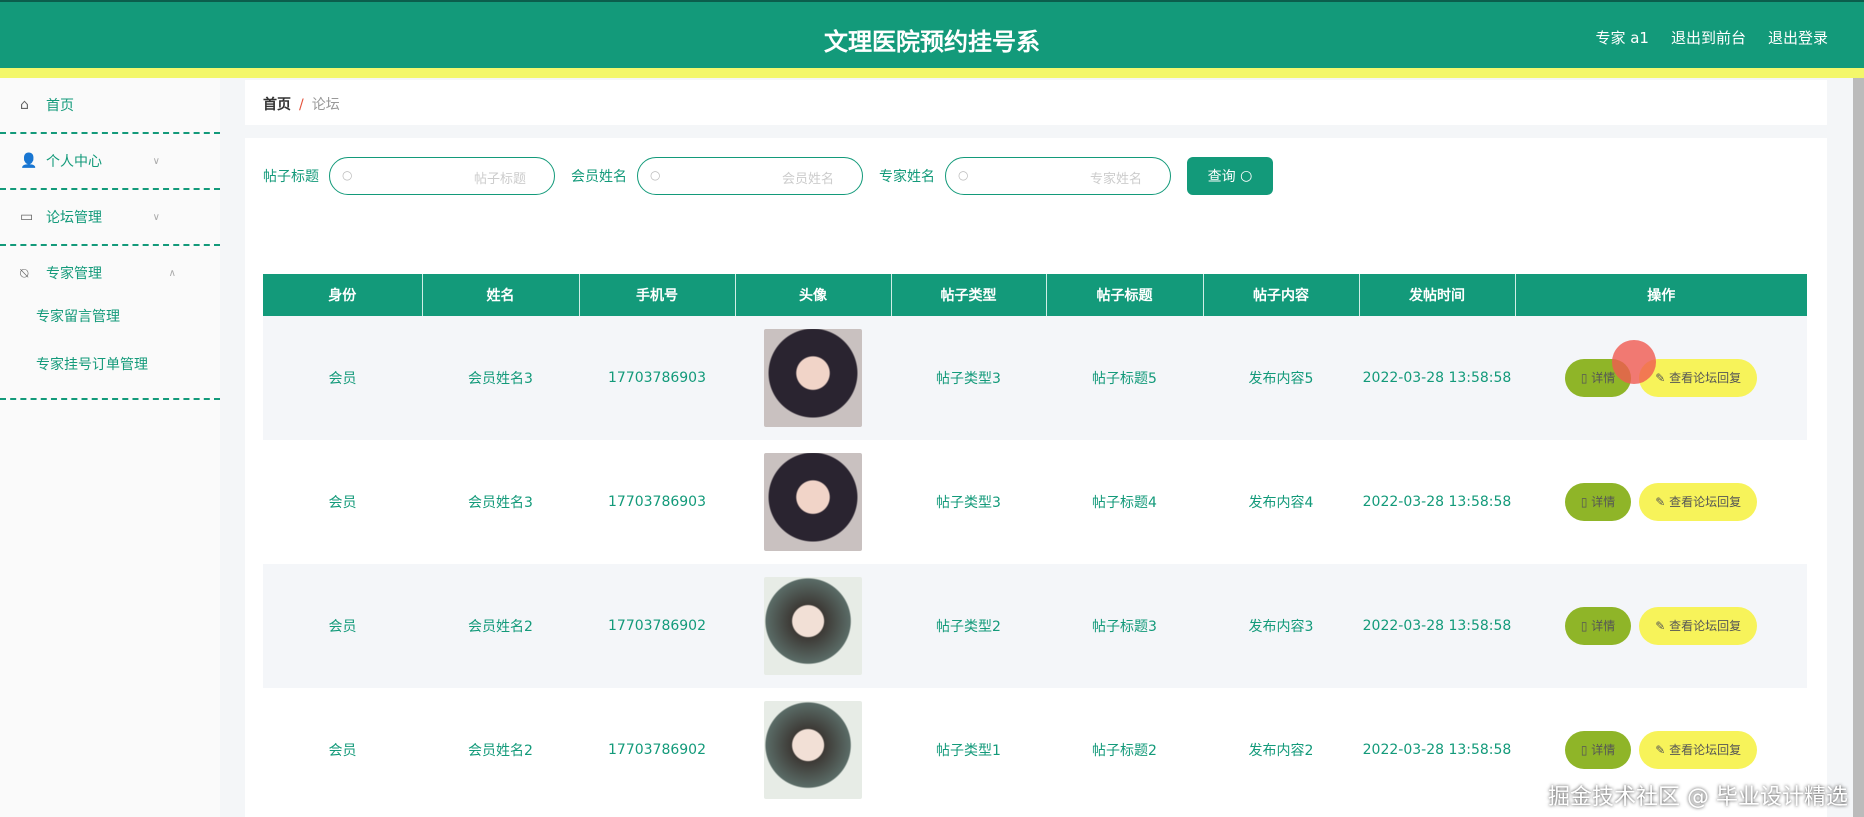 This screenshot has height=817, width=1864. I want to click on breadcrumb-home: 首页, so click(277, 105).